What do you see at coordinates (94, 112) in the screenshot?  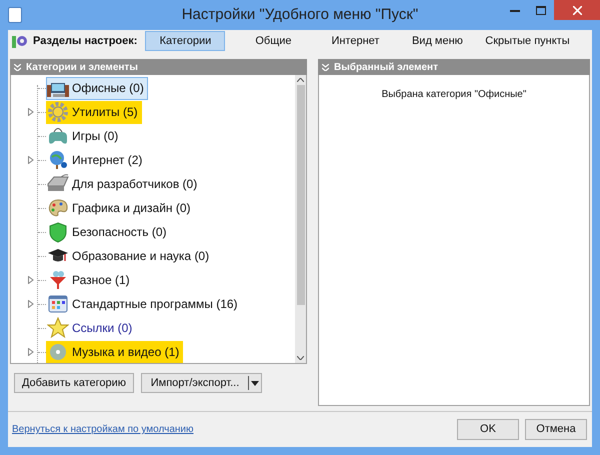 I see `category-item: Утилиты (5)` at bounding box center [94, 112].